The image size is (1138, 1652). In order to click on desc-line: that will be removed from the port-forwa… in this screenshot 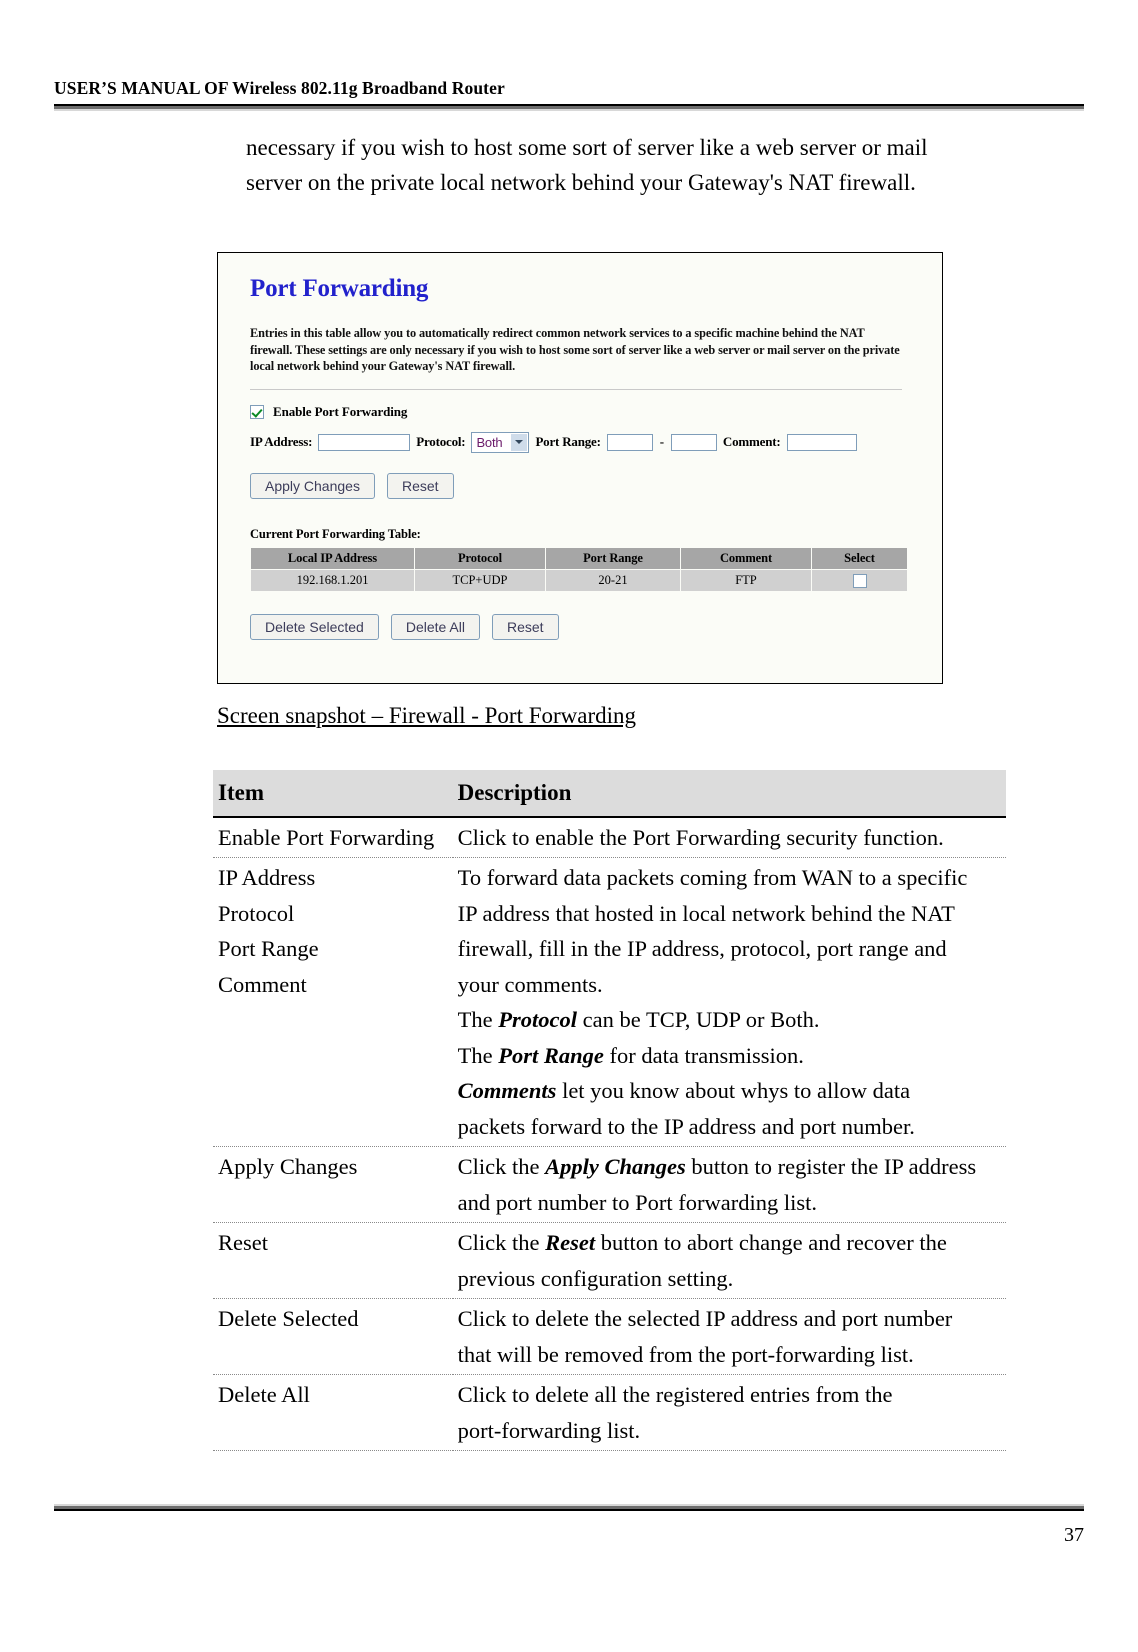, I will do `click(685, 1354)`.